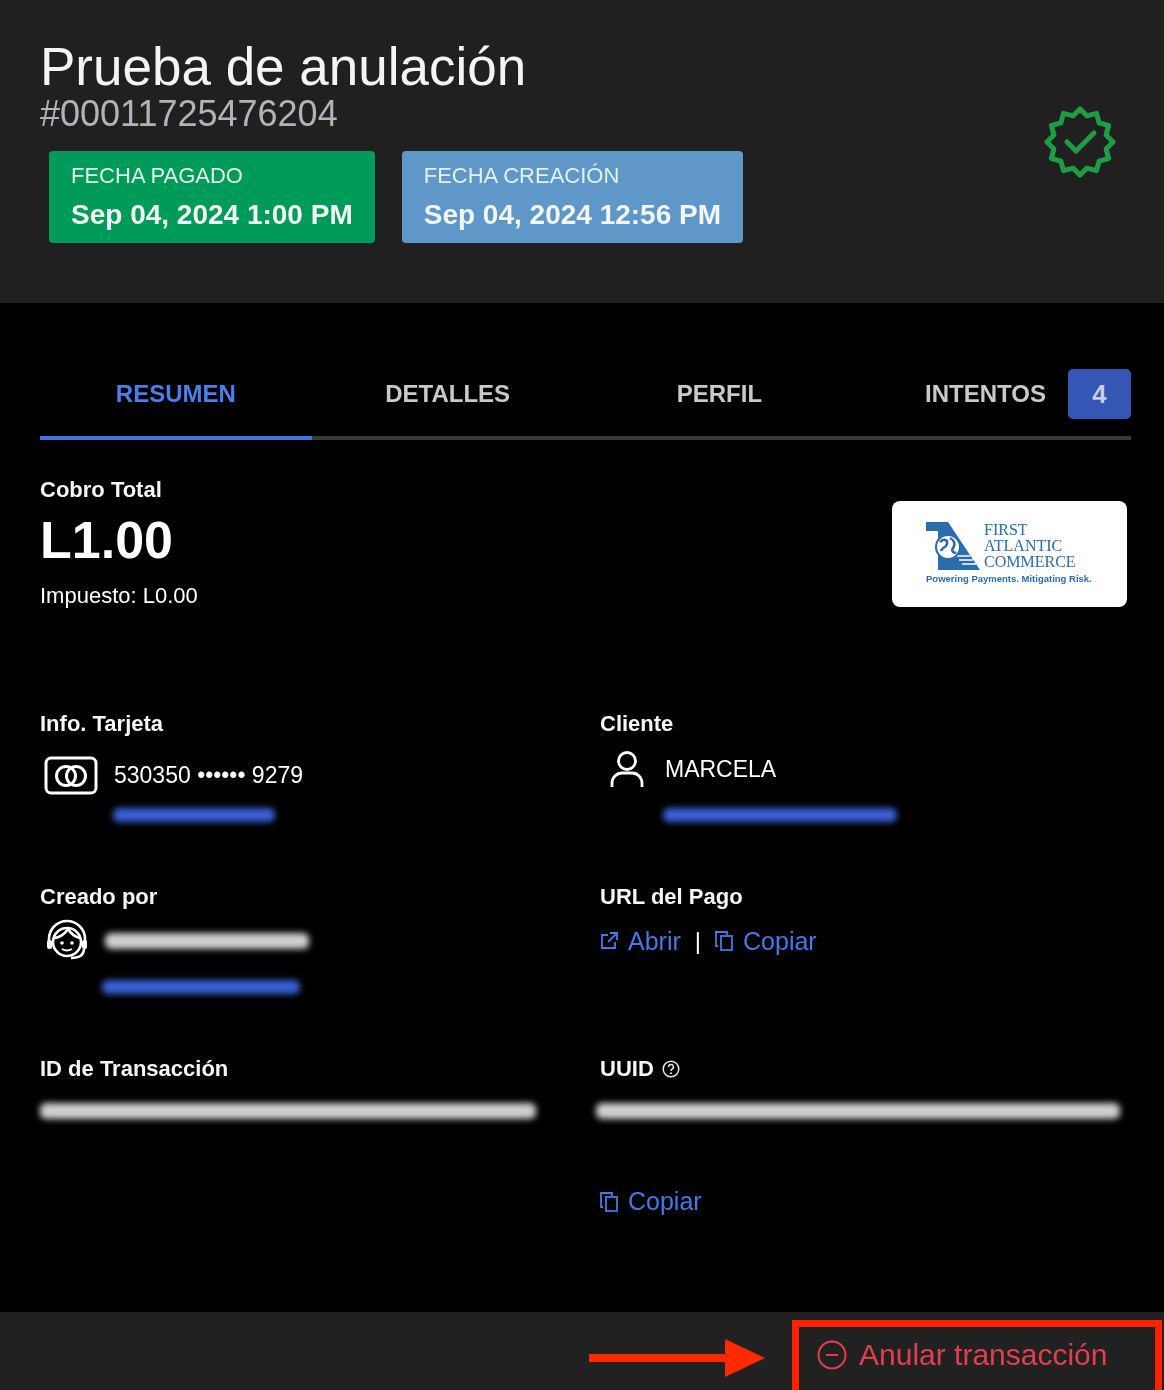  I want to click on date-value: Sep 04, 2024 12:56 PM, so click(572, 215).